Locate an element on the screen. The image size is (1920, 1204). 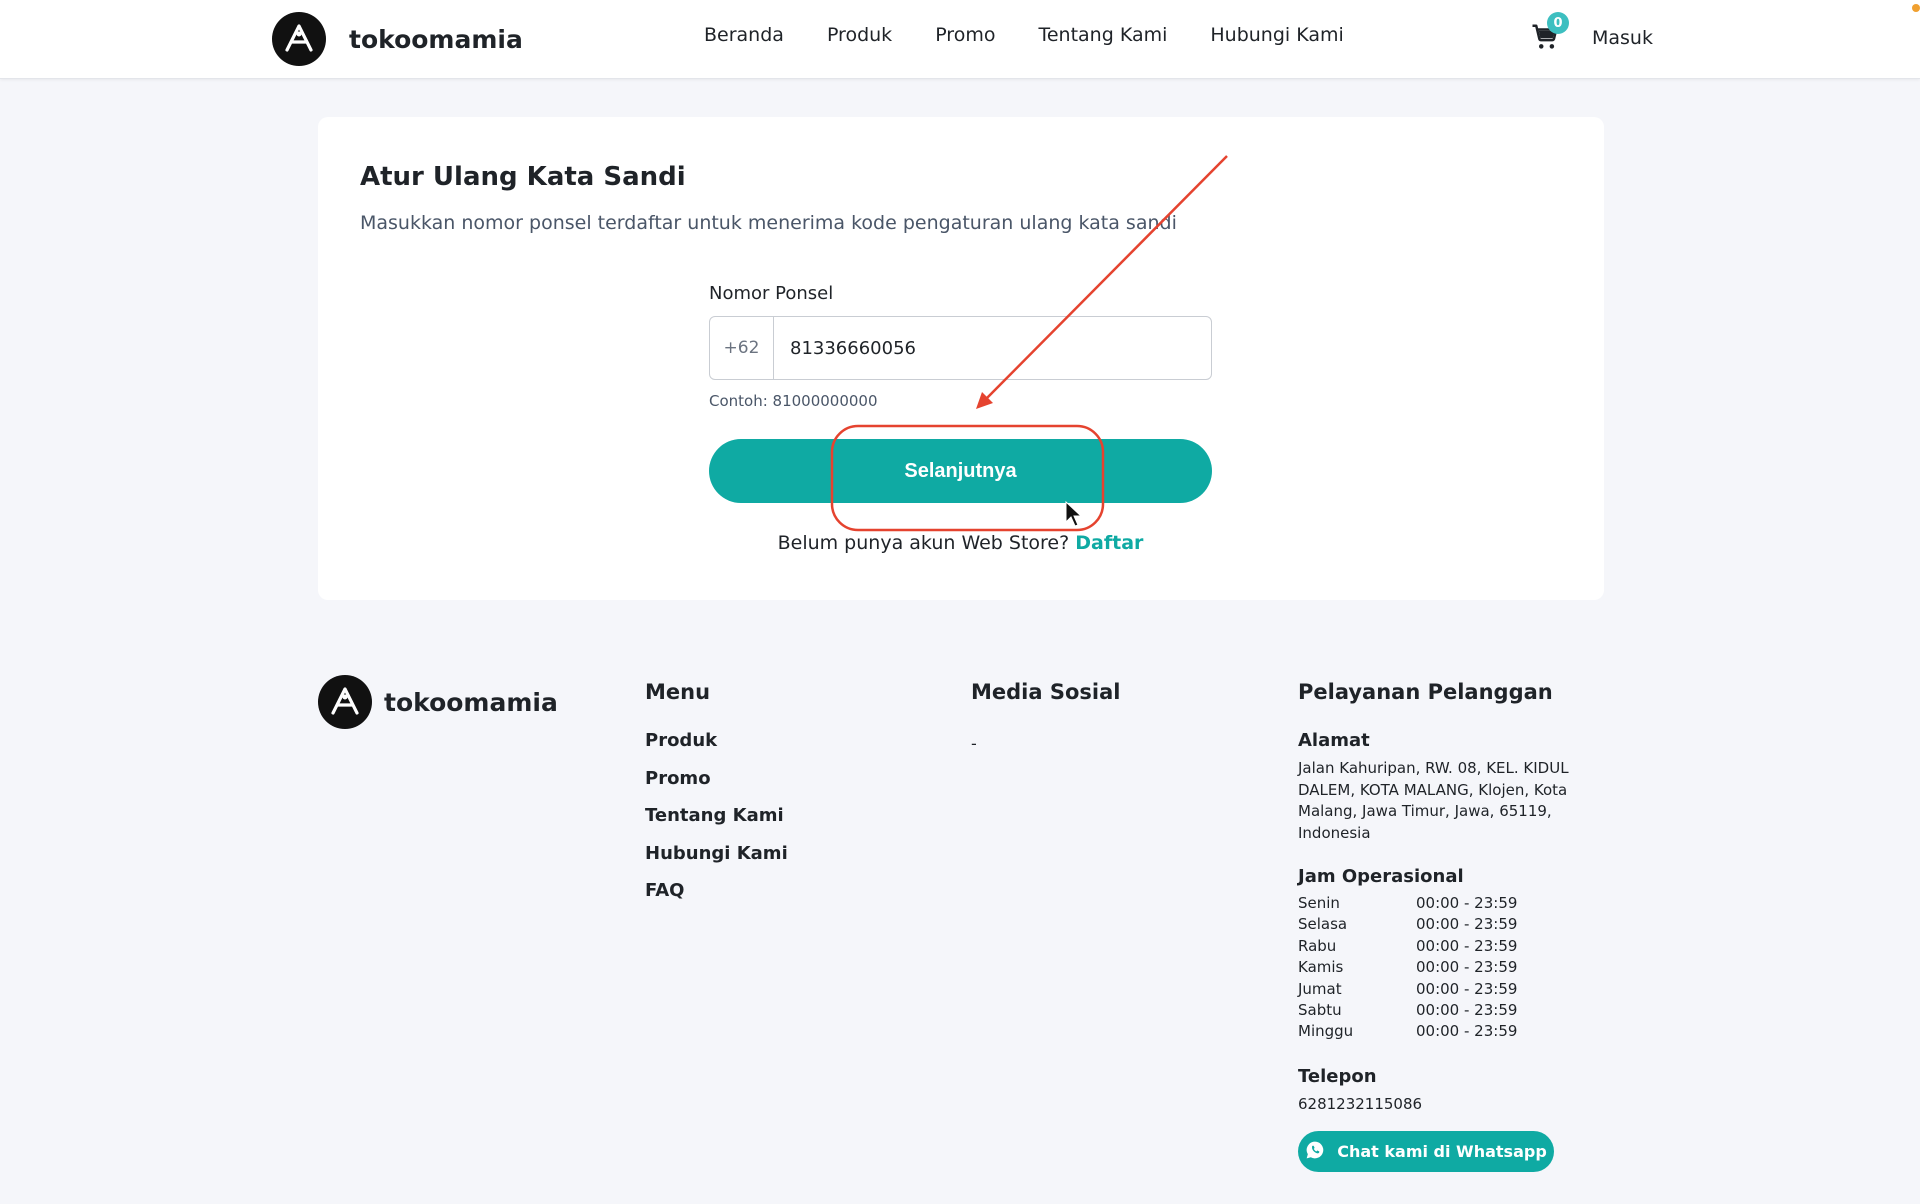
hours-day: Minggu is located at coordinates (1326, 1031).